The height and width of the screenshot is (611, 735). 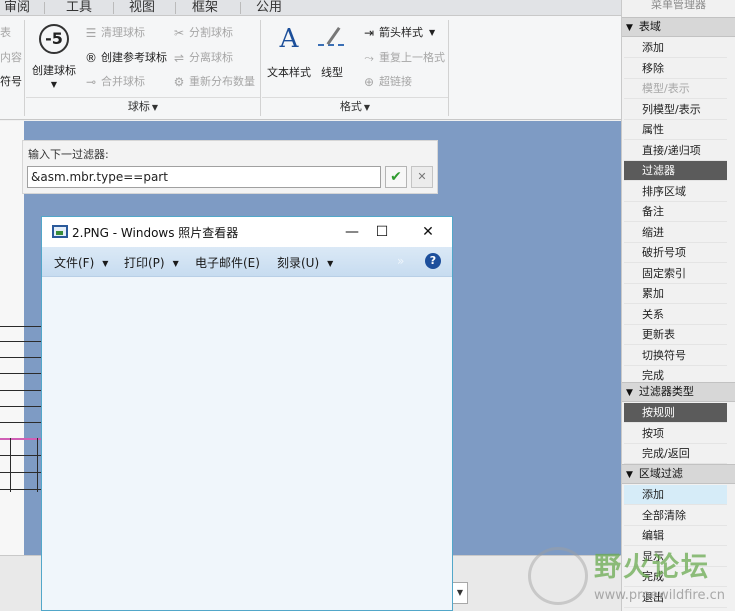 What do you see at coordinates (155, 233) in the screenshot?
I see `viewer-title: 2.PNG - Windows 照片查看器` at bounding box center [155, 233].